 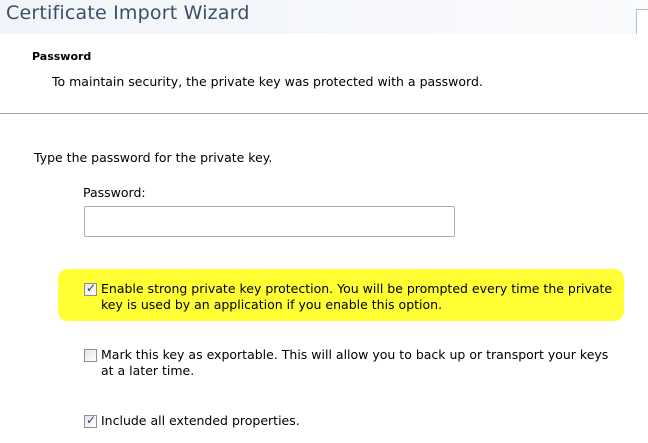 What do you see at coordinates (62, 56) in the screenshot?
I see `page-header-title: Password` at bounding box center [62, 56].